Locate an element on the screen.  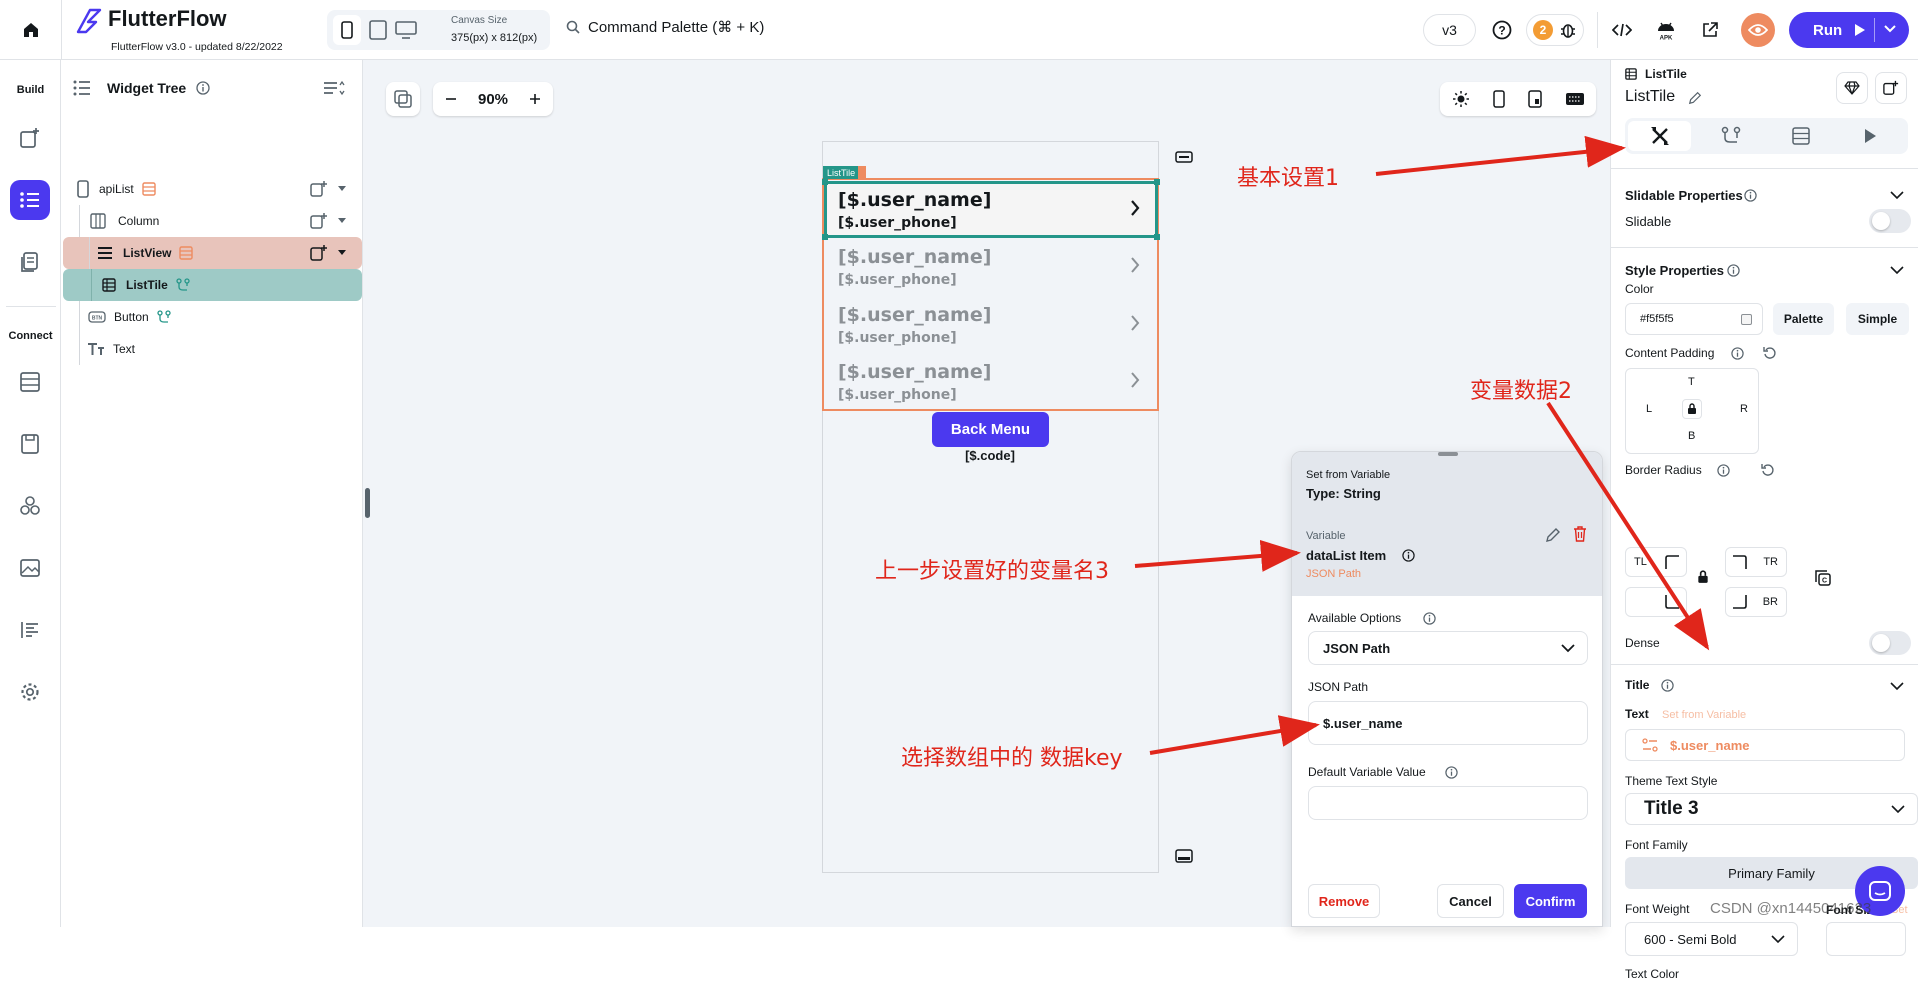
annotation-data-key: 选择数组中的 数据key is located at coordinates (1012, 758).